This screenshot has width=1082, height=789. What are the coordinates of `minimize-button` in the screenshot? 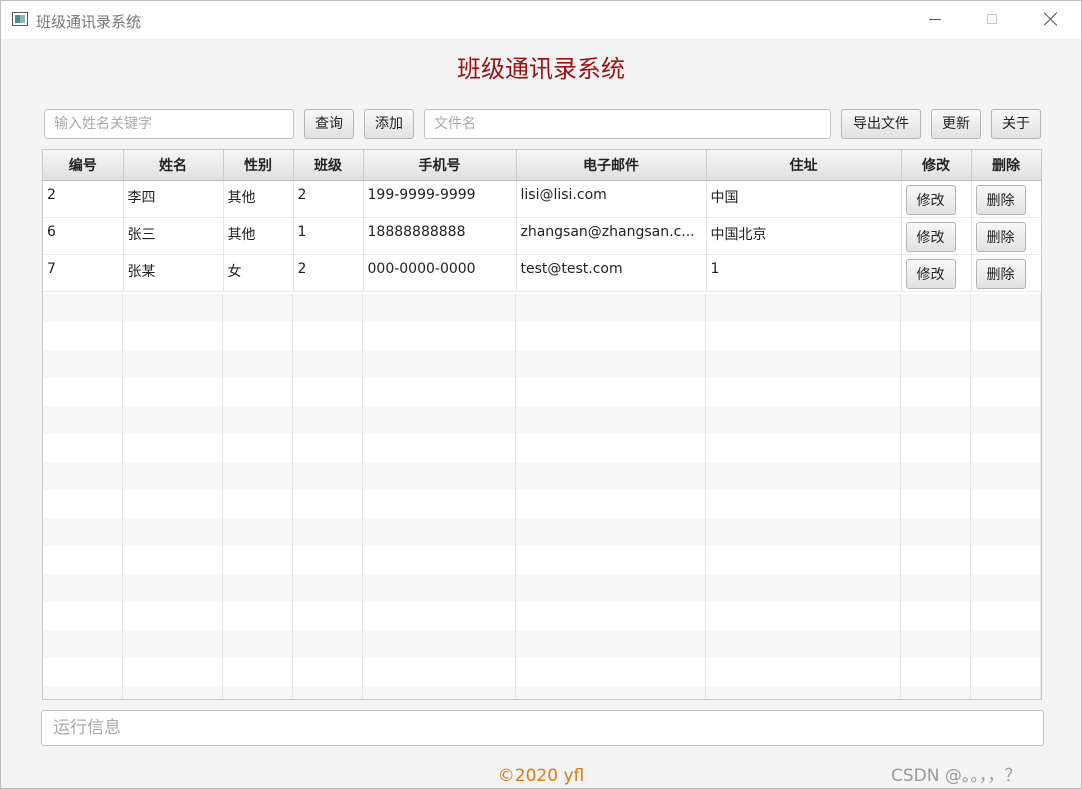 It's located at (934, 20).